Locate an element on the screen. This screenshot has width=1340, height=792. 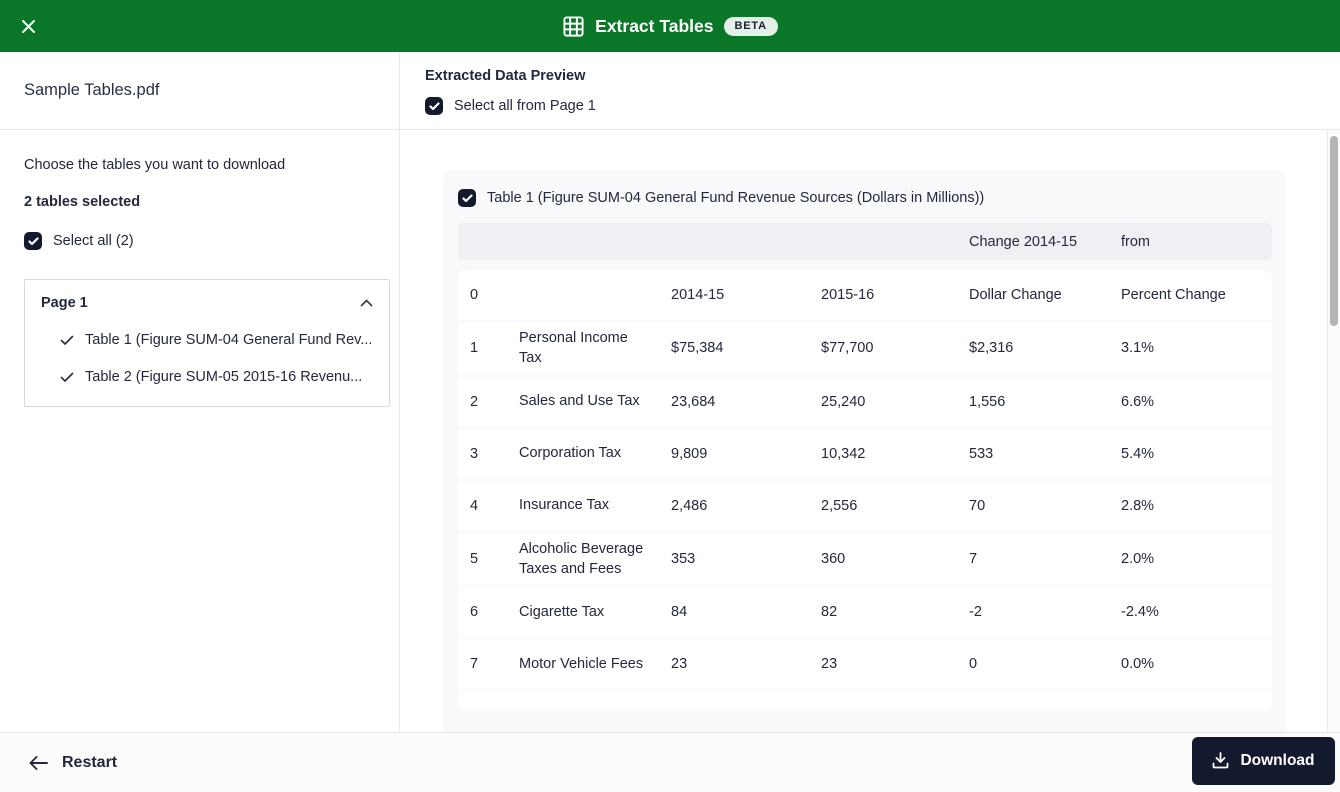
table-cell: Insurance Tax is located at coordinates (564, 505).